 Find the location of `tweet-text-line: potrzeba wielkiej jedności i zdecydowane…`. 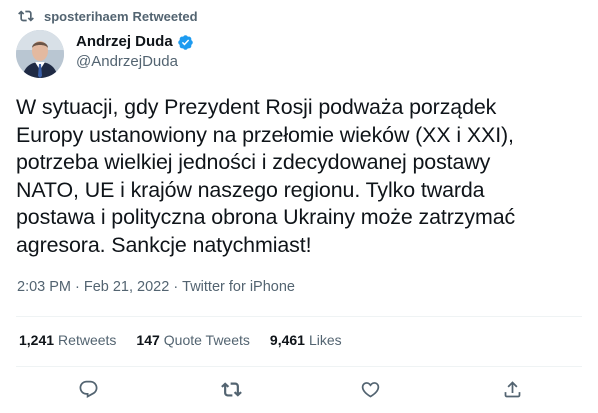

tweet-text-line: potrzeba wielkiej jedności i zdecydowane… is located at coordinates (253, 162).